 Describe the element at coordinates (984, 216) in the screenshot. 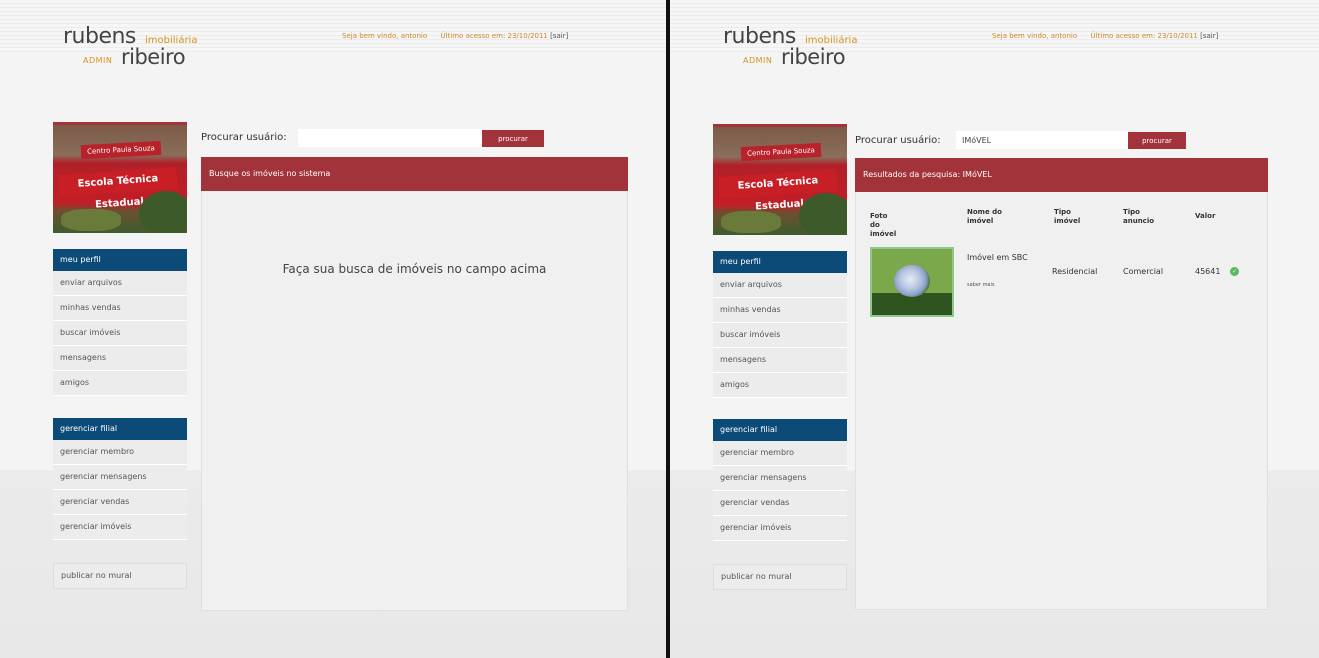

I see `col-header-nome: Nome do imóvel` at that location.